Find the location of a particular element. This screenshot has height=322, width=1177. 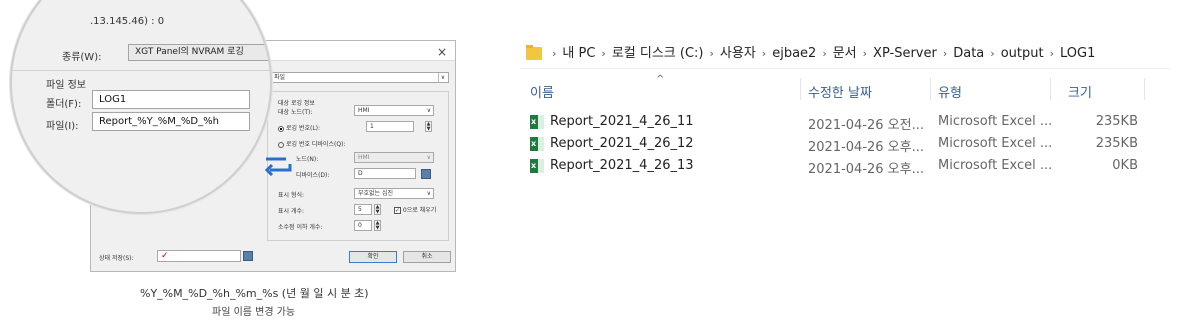

breadcrumb-item: 사용자 is located at coordinates (738, 53).